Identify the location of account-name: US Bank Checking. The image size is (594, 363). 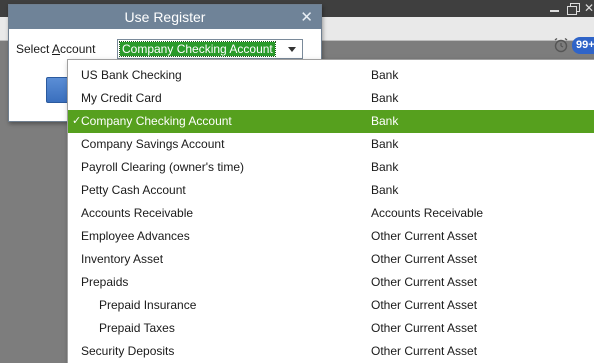
(131, 75).